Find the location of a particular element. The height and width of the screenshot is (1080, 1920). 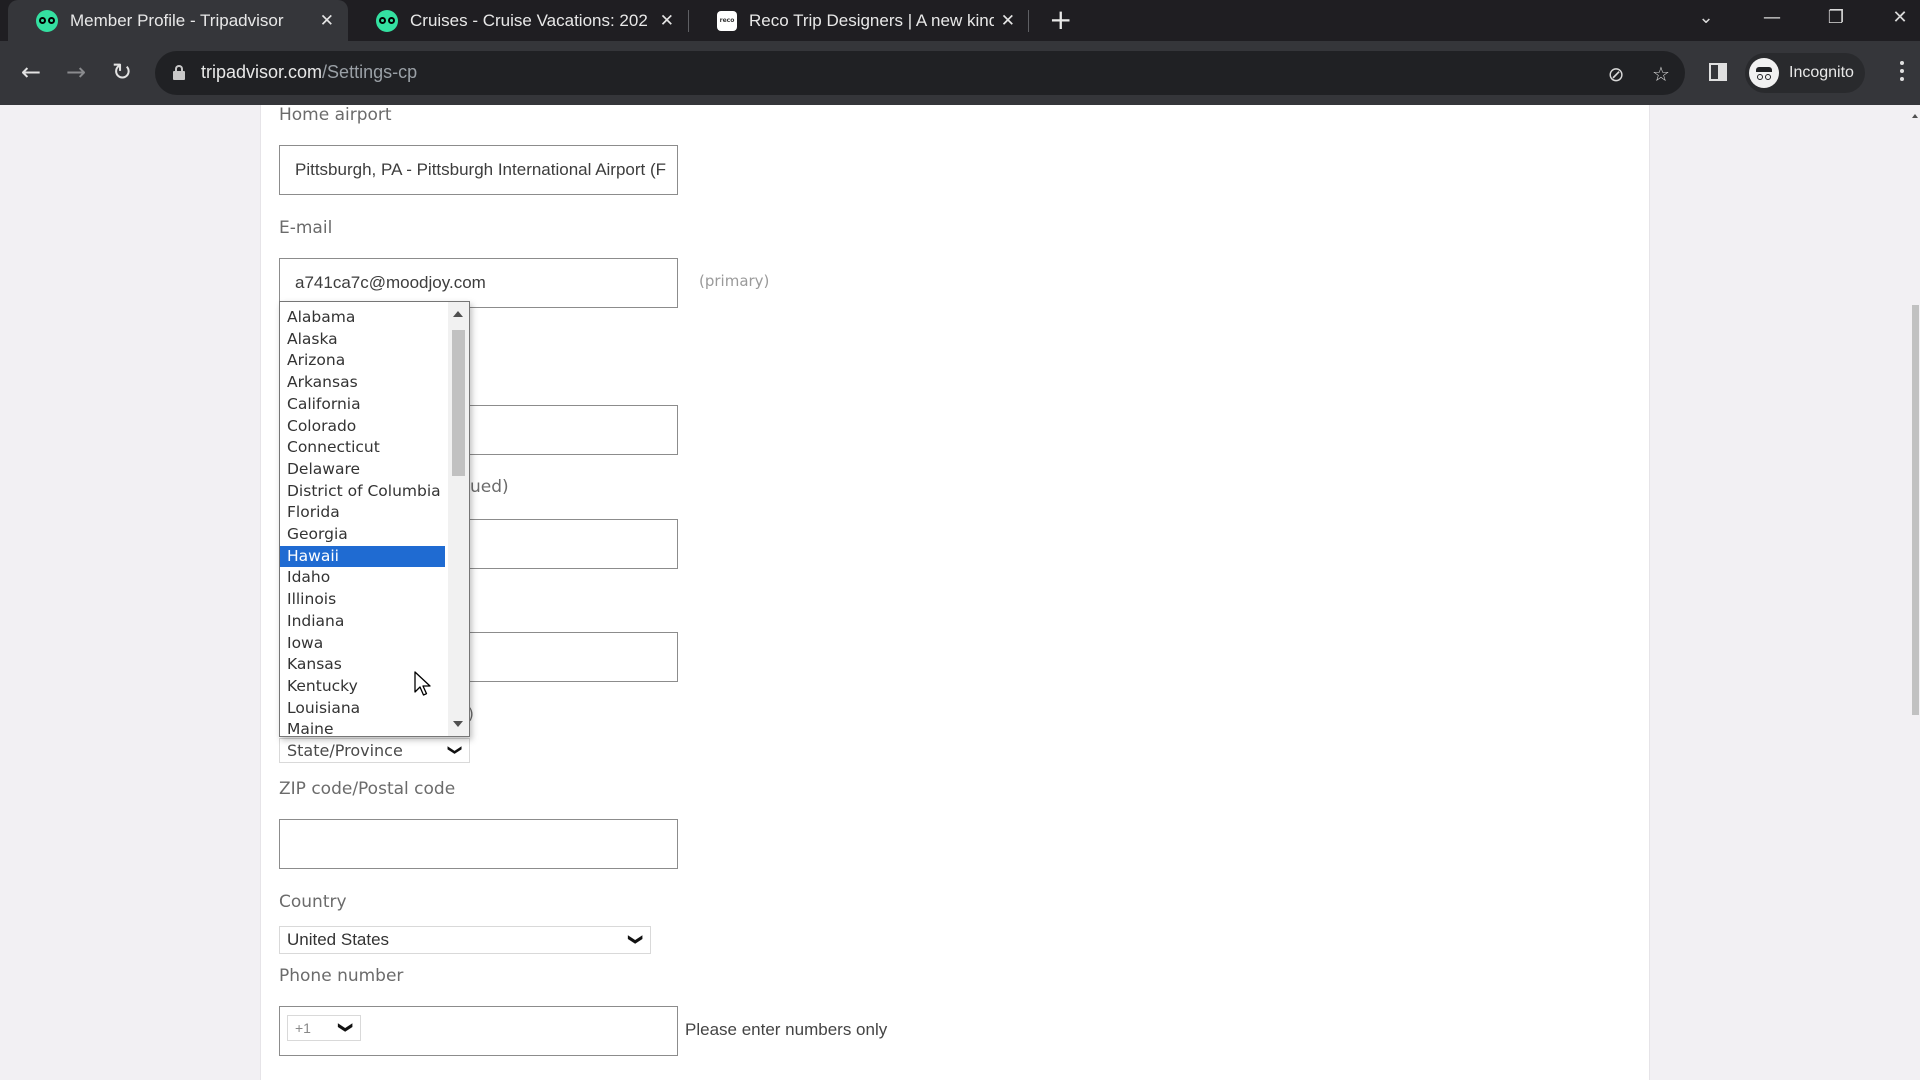

state-option: District of Columbia is located at coordinates (362, 492).